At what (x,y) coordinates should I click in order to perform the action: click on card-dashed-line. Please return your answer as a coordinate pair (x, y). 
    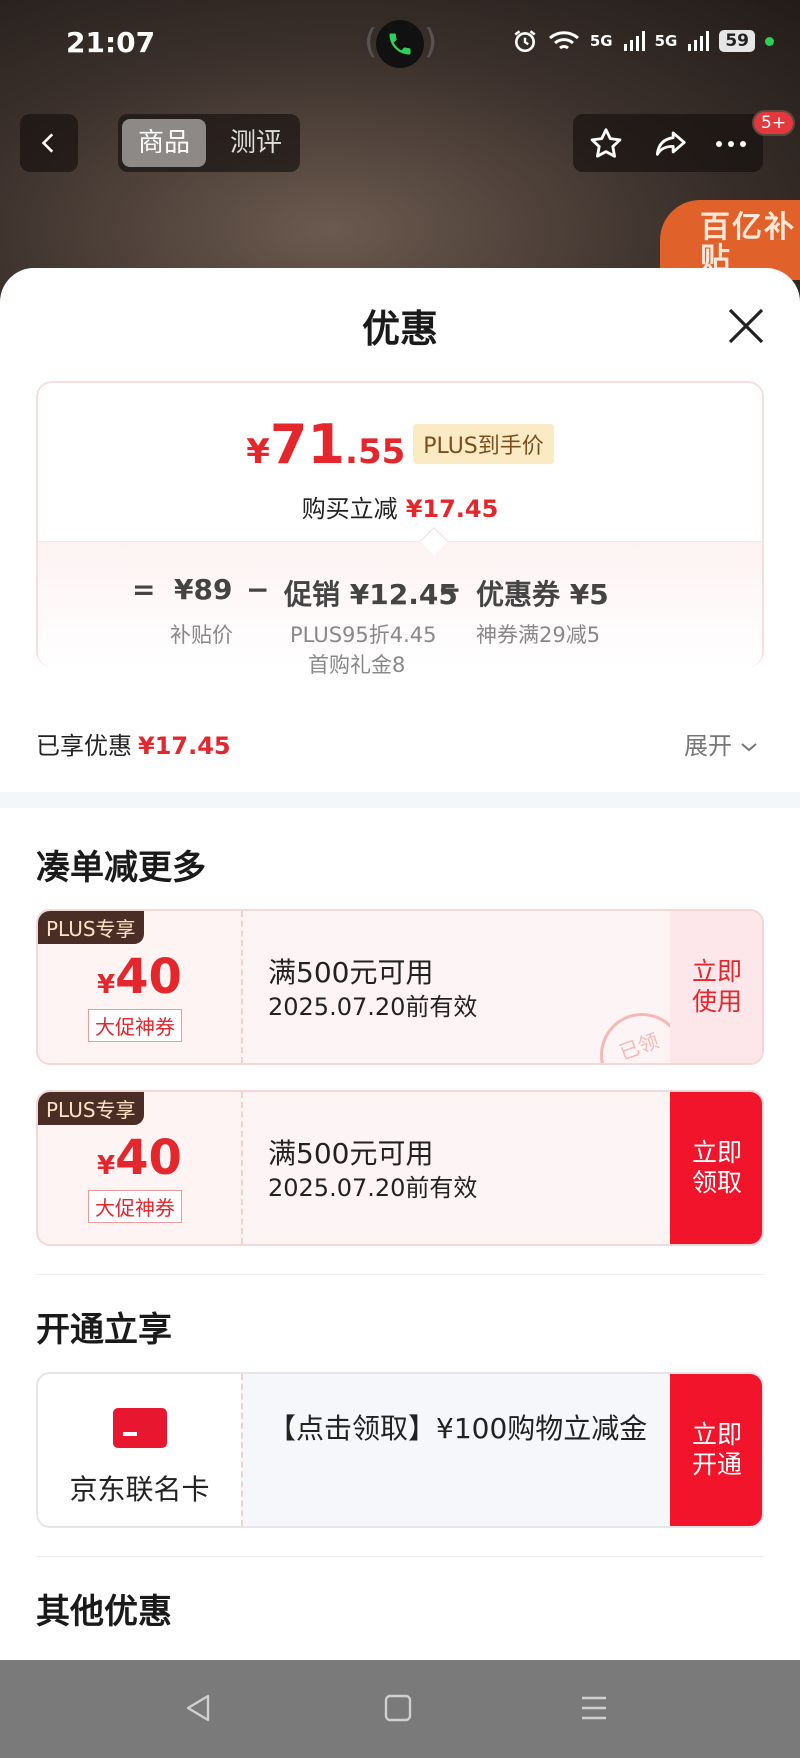
    Looking at the image, I should click on (242, 1450).